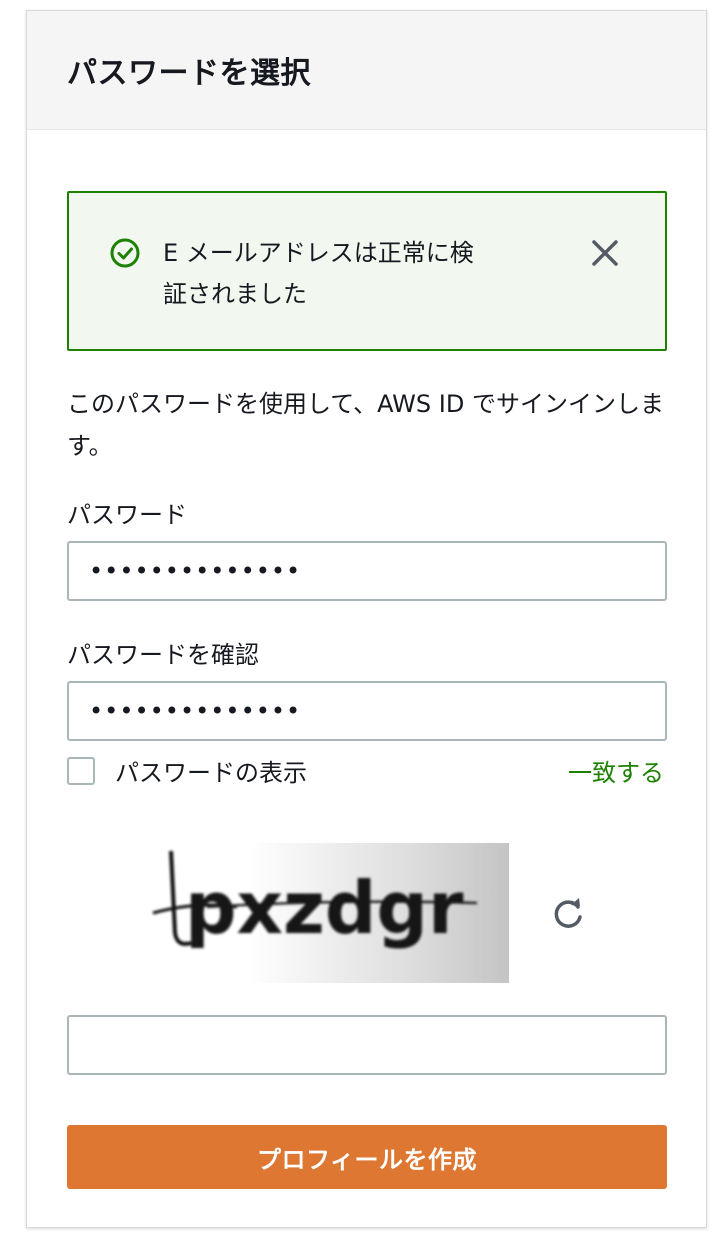 This screenshot has height=1246, width=720. I want to click on confirm-password-input, so click(367, 711).